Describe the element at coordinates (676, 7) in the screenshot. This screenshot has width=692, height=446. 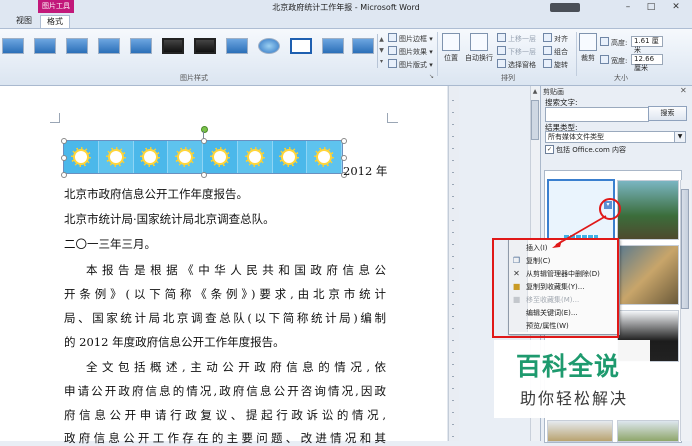
I see `close-icon: ✕` at that location.